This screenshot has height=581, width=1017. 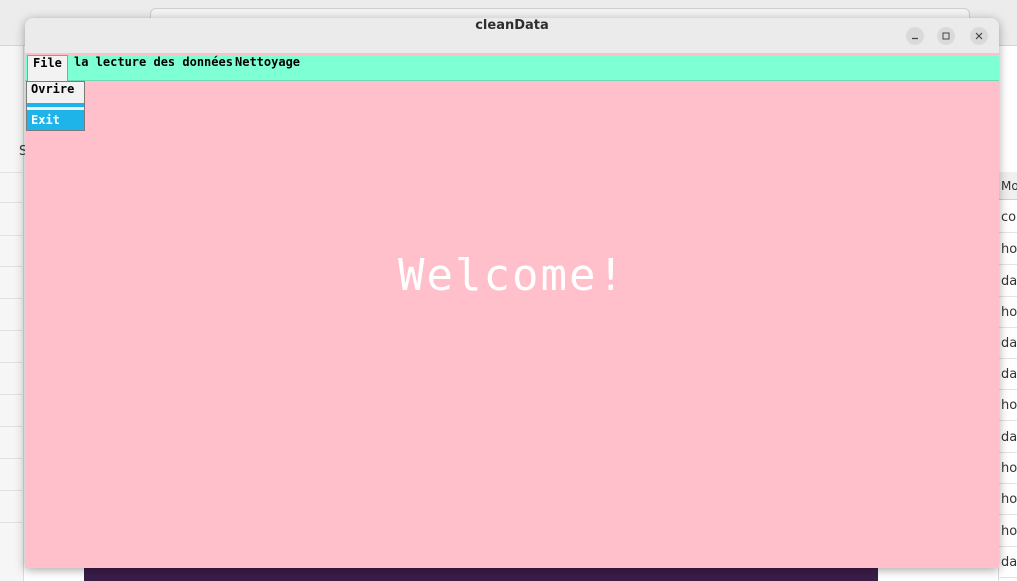 I want to click on menu-separator, so click(x=55, y=104).